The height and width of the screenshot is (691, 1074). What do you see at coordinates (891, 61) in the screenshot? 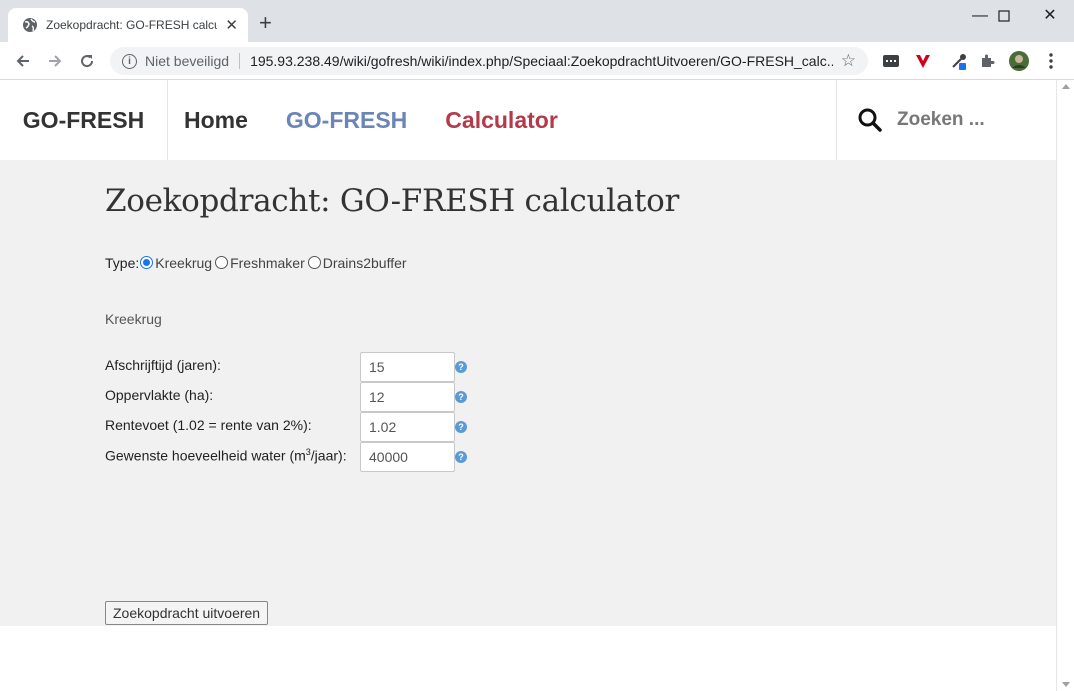
I see `extension-icon` at bounding box center [891, 61].